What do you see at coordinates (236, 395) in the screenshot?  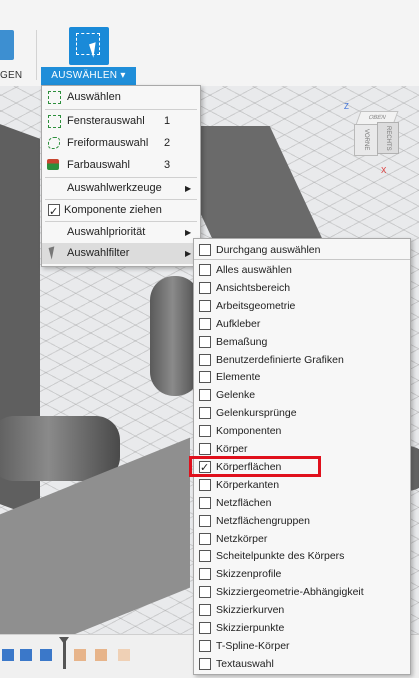 I see `filter-item-label: Gelenke` at bounding box center [236, 395].